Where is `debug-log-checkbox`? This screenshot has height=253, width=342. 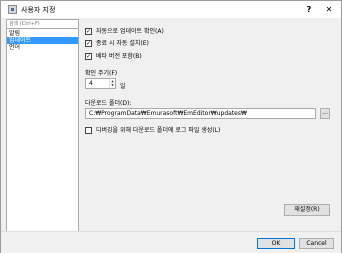
debug-log-checkbox is located at coordinates (88, 130).